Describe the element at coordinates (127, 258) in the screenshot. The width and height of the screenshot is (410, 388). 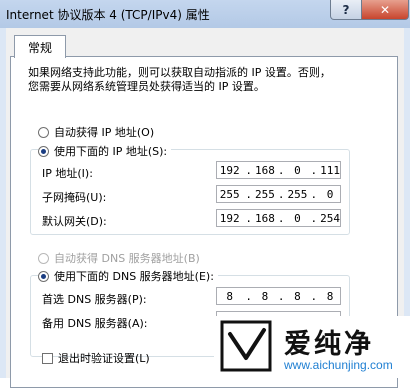
I see `auto-dns-label: 自动获得 DNS 服务器地址(B)` at that location.